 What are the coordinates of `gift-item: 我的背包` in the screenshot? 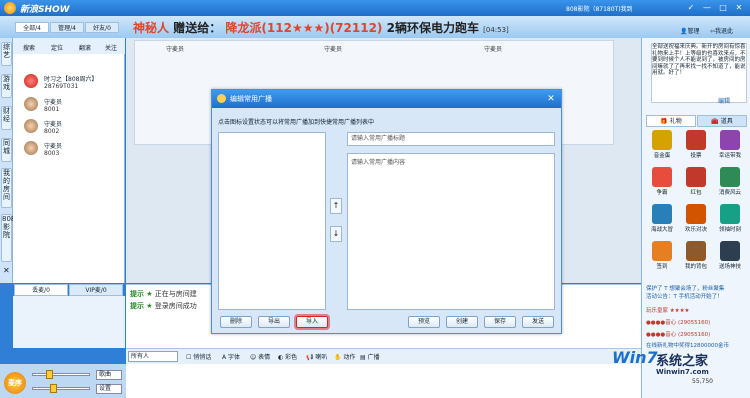 It's located at (696, 257).